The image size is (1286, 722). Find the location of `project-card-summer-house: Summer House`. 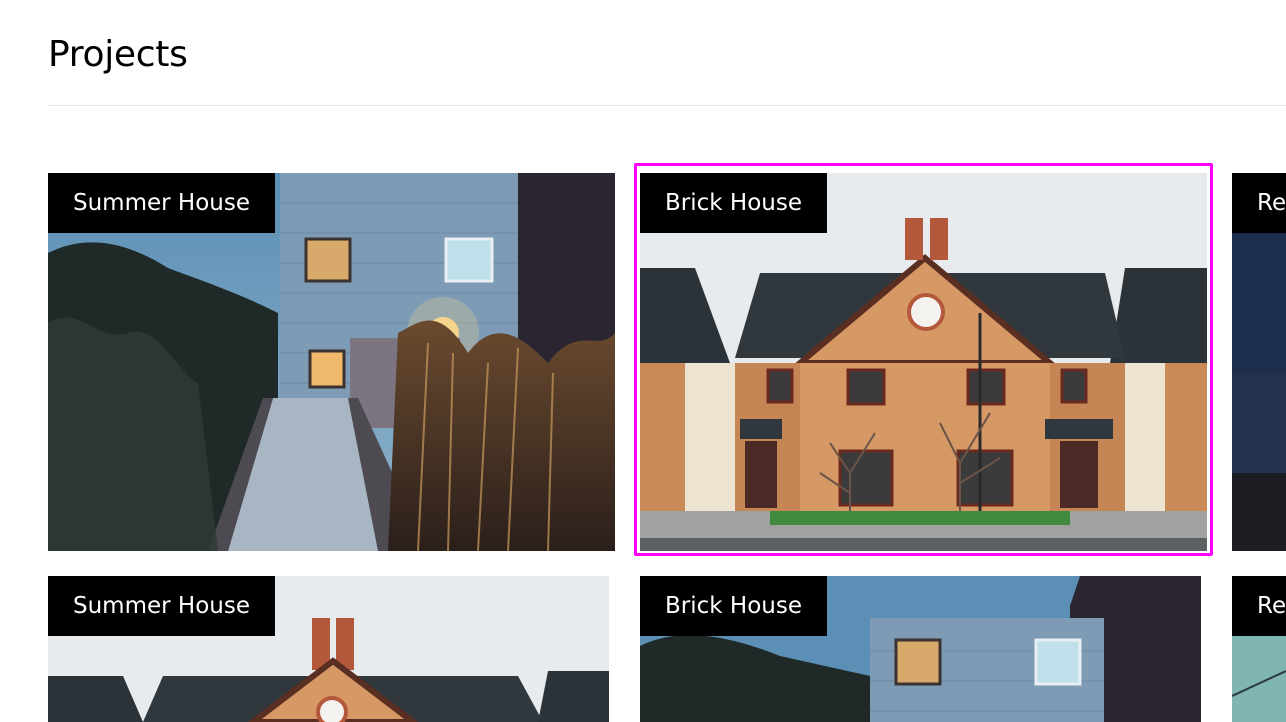

project-card-summer-house: Summer House is located at coordinates (328, 649).